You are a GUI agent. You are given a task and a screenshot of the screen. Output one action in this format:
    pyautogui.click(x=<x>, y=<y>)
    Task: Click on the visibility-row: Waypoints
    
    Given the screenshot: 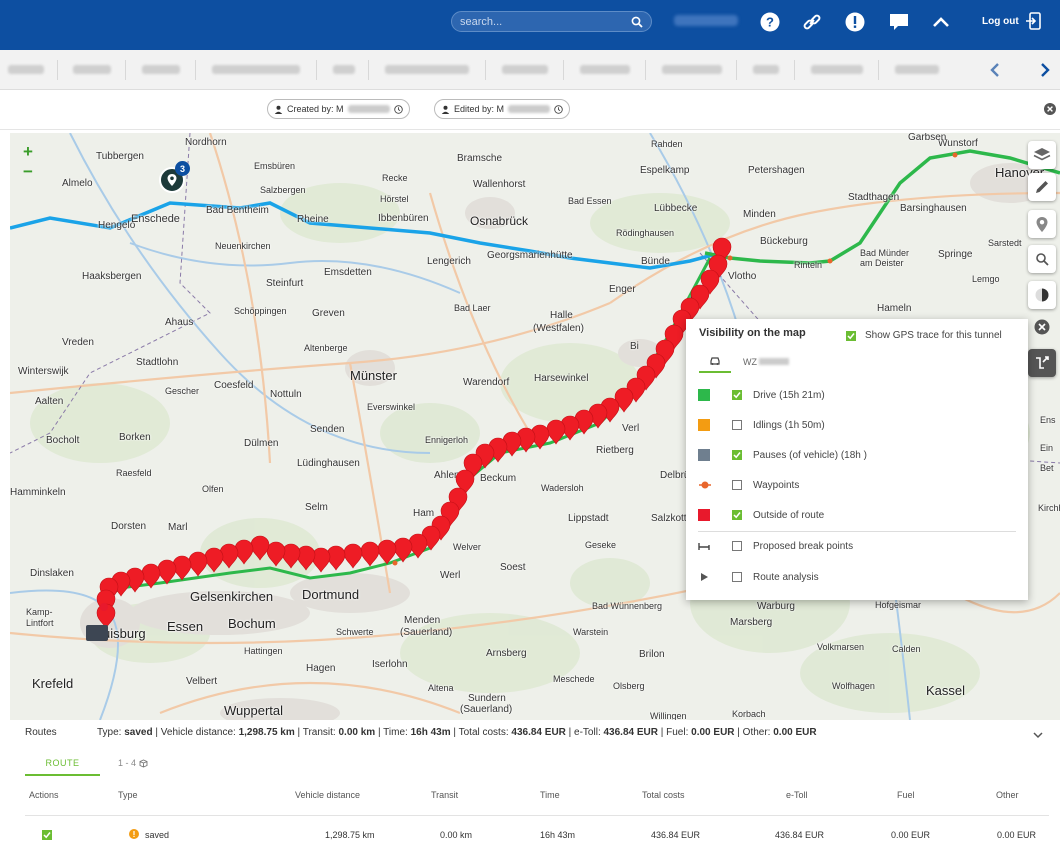 What is the action you would take?
    pyautogui.click(x=858, y=485)
    